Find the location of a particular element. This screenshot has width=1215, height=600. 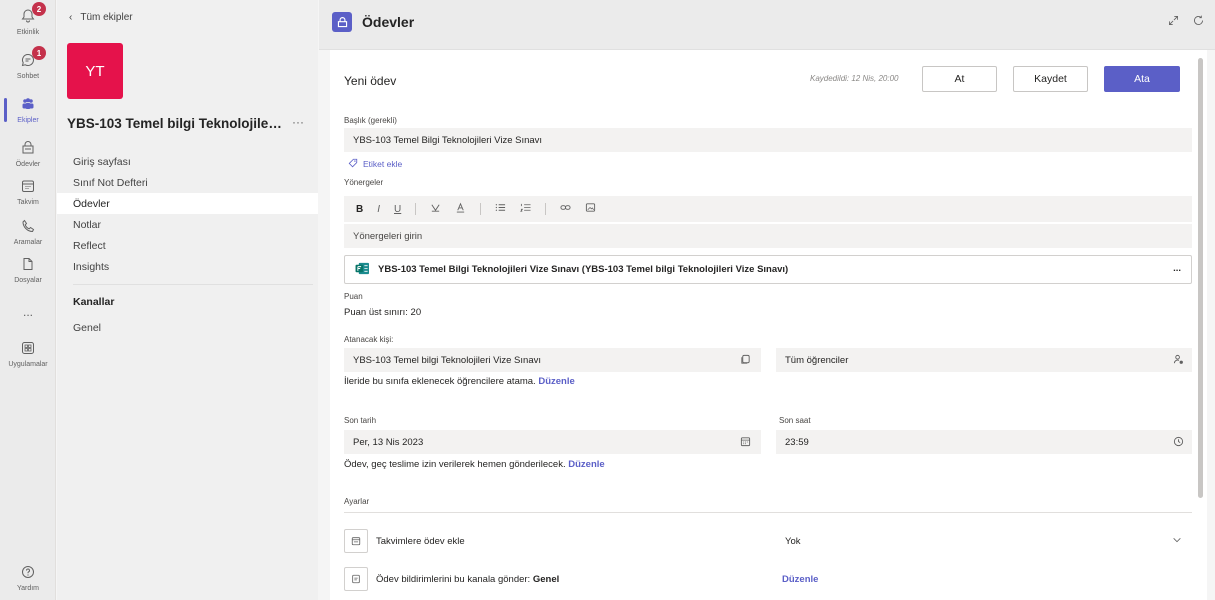

top-bar: Ödevler is located at coordinates (767, 25).